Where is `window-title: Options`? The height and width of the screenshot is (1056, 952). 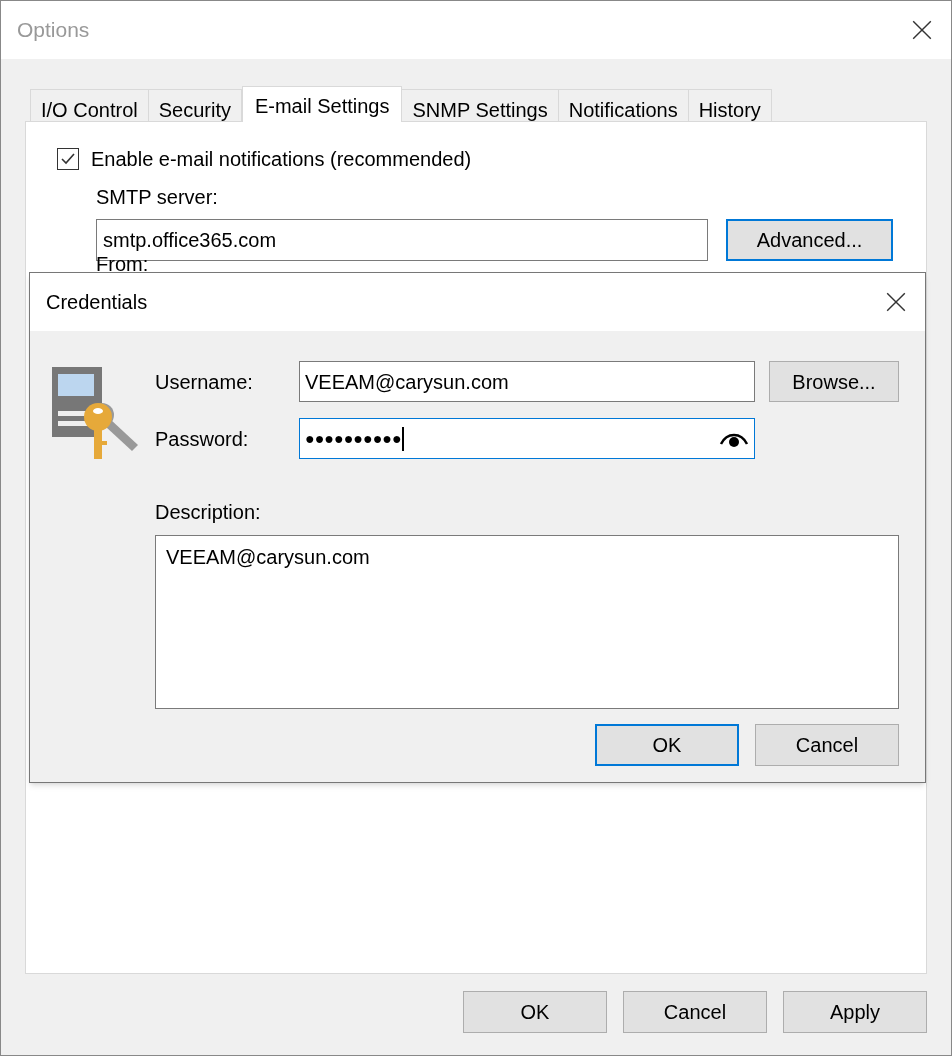 window-title: Options is located at coordinates (53, 30).